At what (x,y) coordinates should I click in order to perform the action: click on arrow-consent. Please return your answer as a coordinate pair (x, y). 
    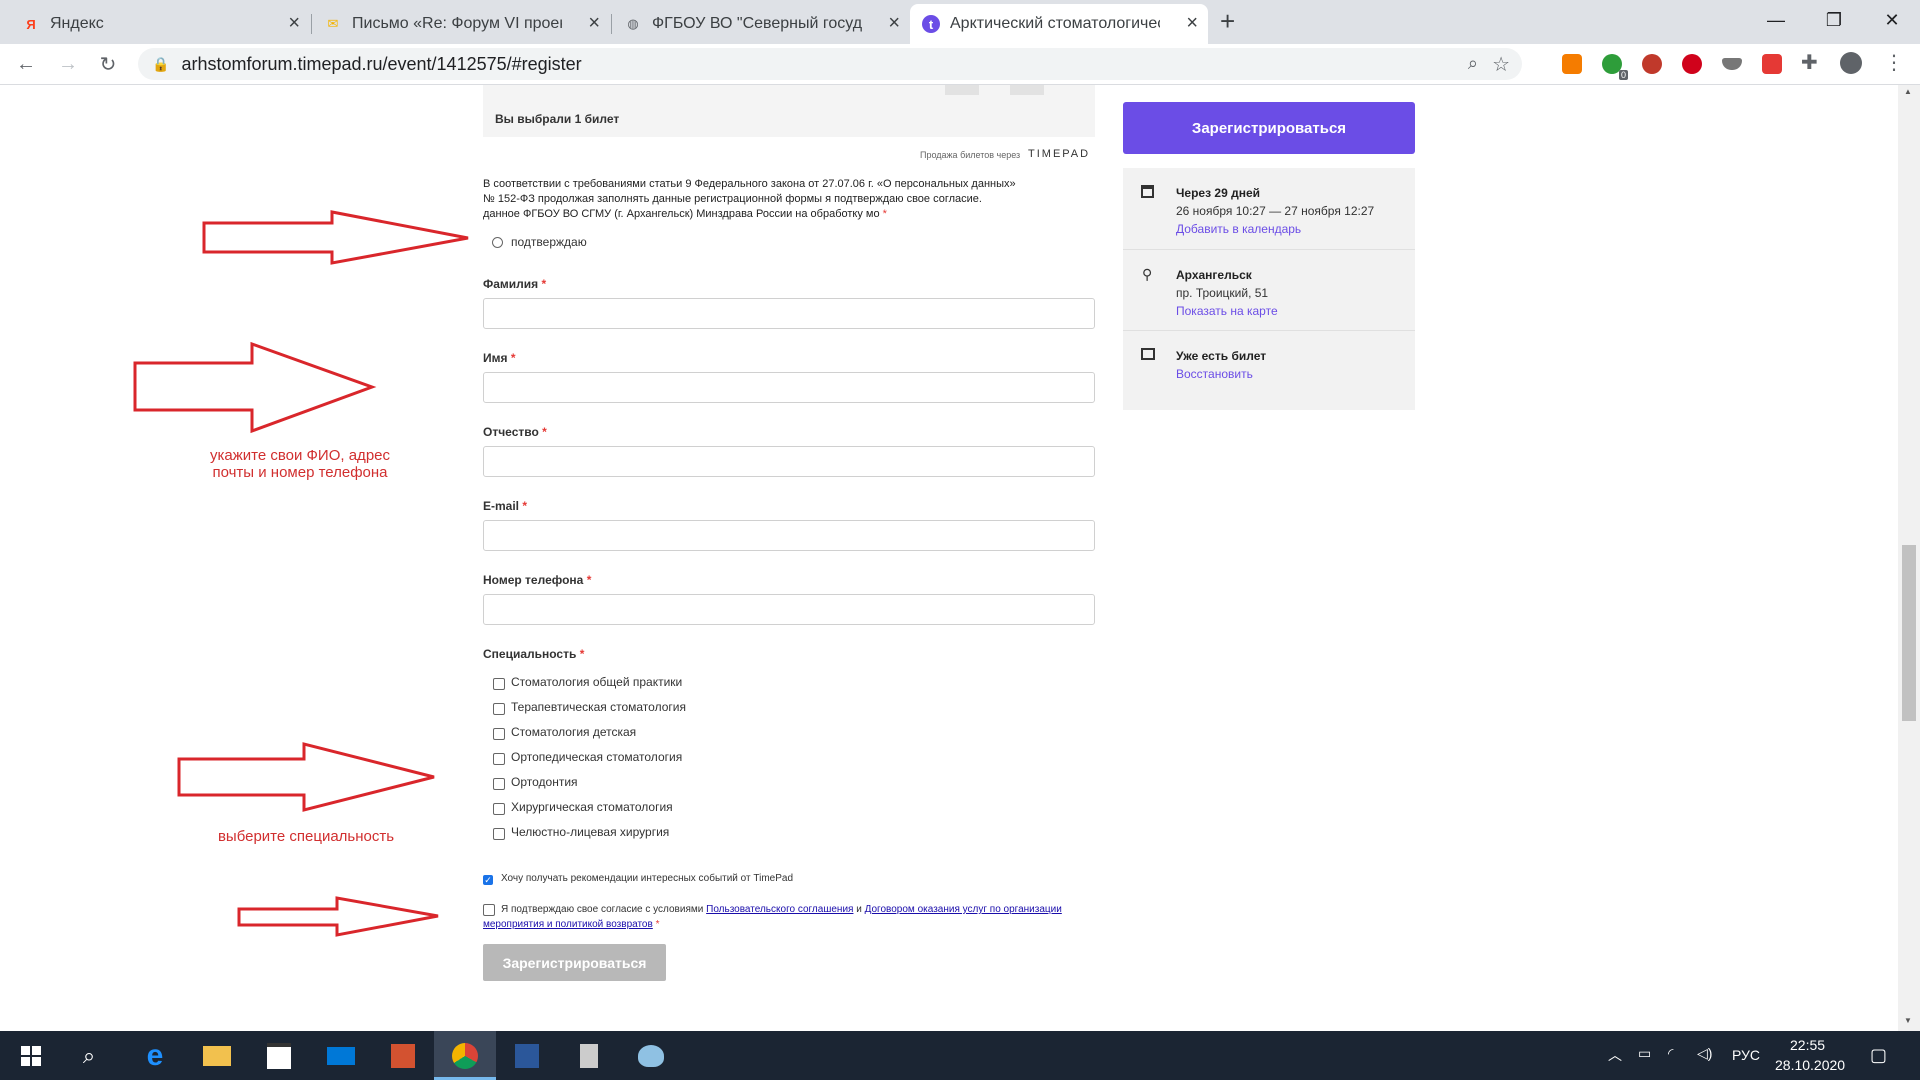
    Looking at the image, I should click on (335, 237).